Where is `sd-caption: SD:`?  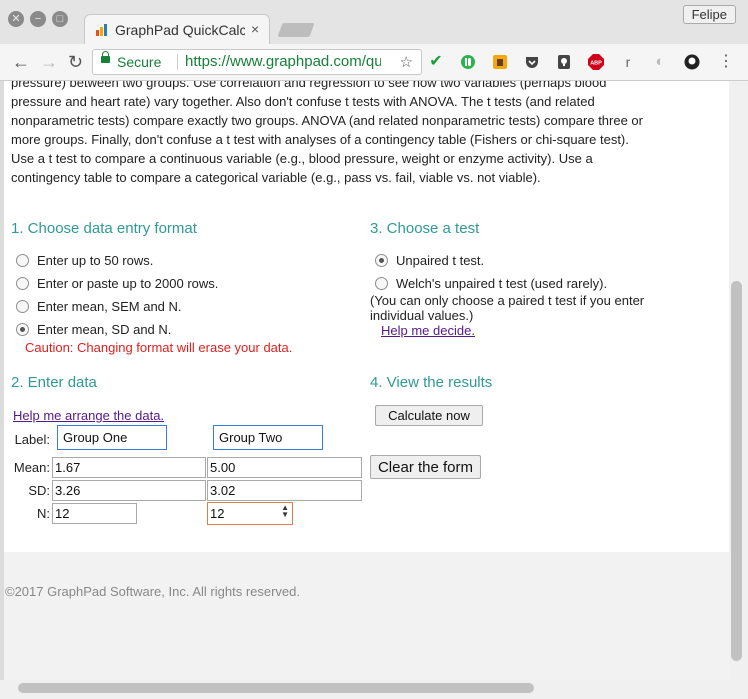
sd-caption: SD: is located at coordinates (39, 490).